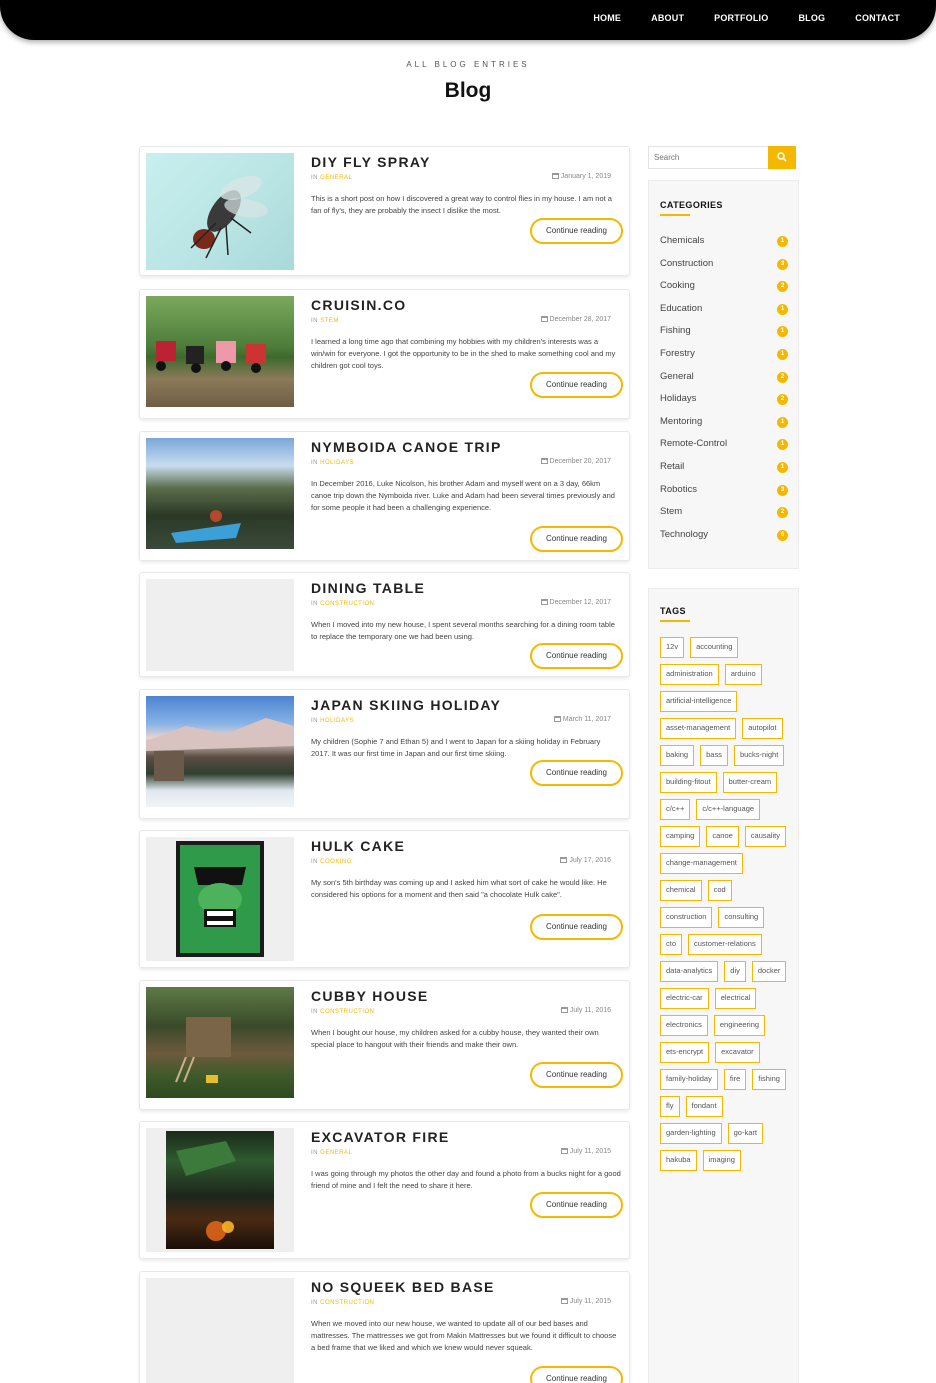  I want to click on tag-link: change-management, so click(701, 863).